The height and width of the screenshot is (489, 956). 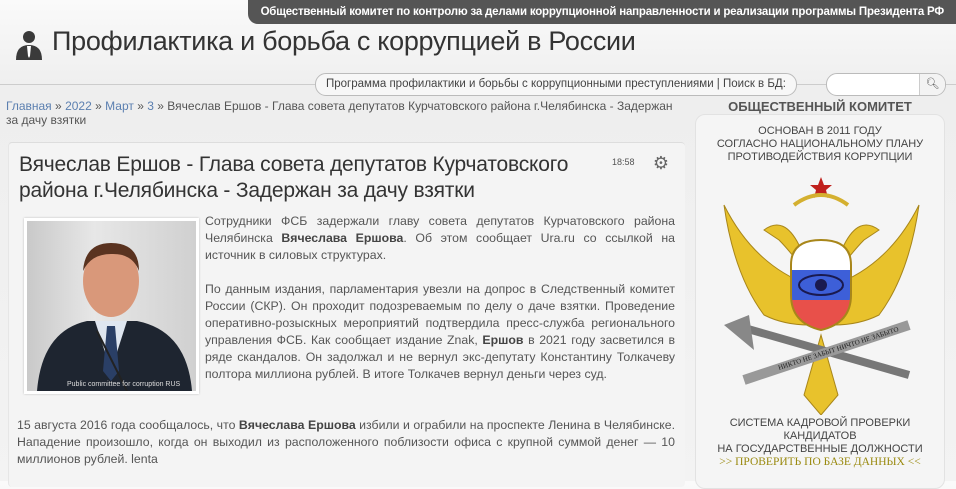 What do you see at coordinates (821, 295) in the screenshot?
I see `committee-emblem-icon: НИКТО НЕ ЗАБЫТ НИЧТО НЕ ЗАБЫТО` at bounding box center [821, 295].